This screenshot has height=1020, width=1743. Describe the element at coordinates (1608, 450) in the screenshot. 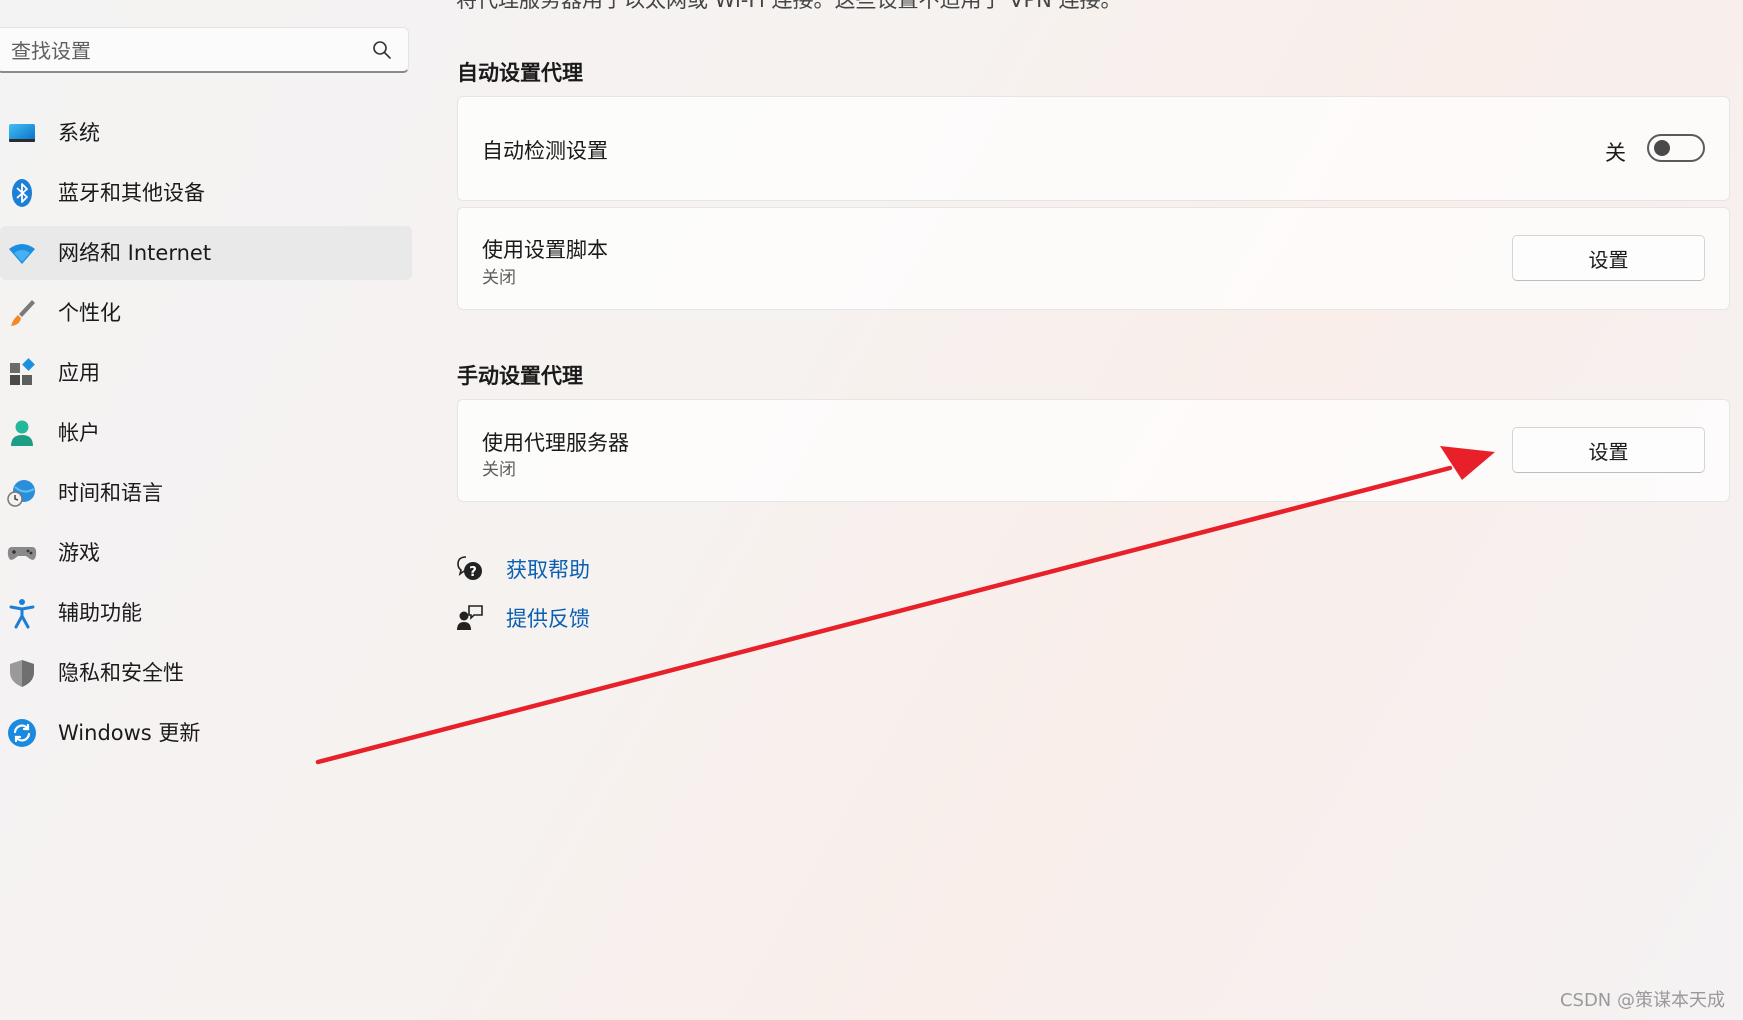

I see `proxy-server-settings-button: 设置` at that location.